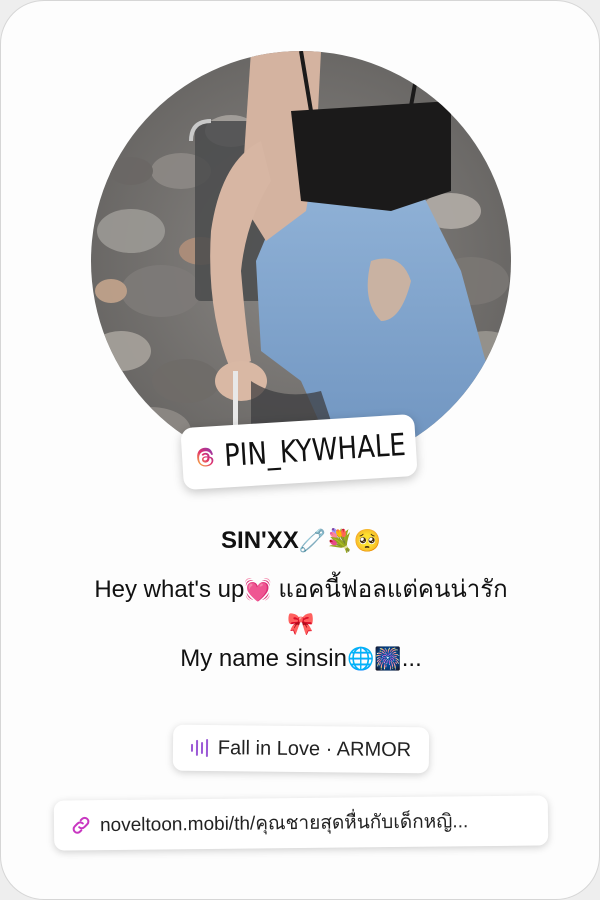  Describe the element at coordinates (260, 540) in the screenshot. I see `display-name-text: SIN'XX` at that location.